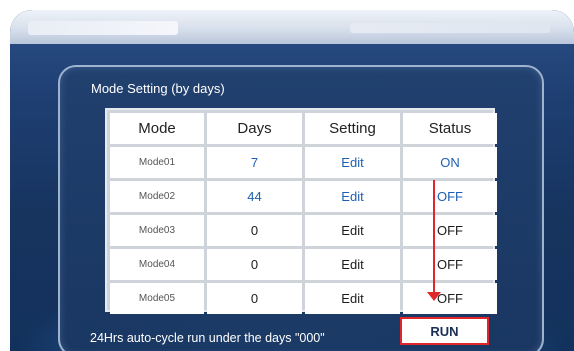  Describe the element at coordinates (103, 28) in the screenshot. I see `top-bar-left-segment` at that location.